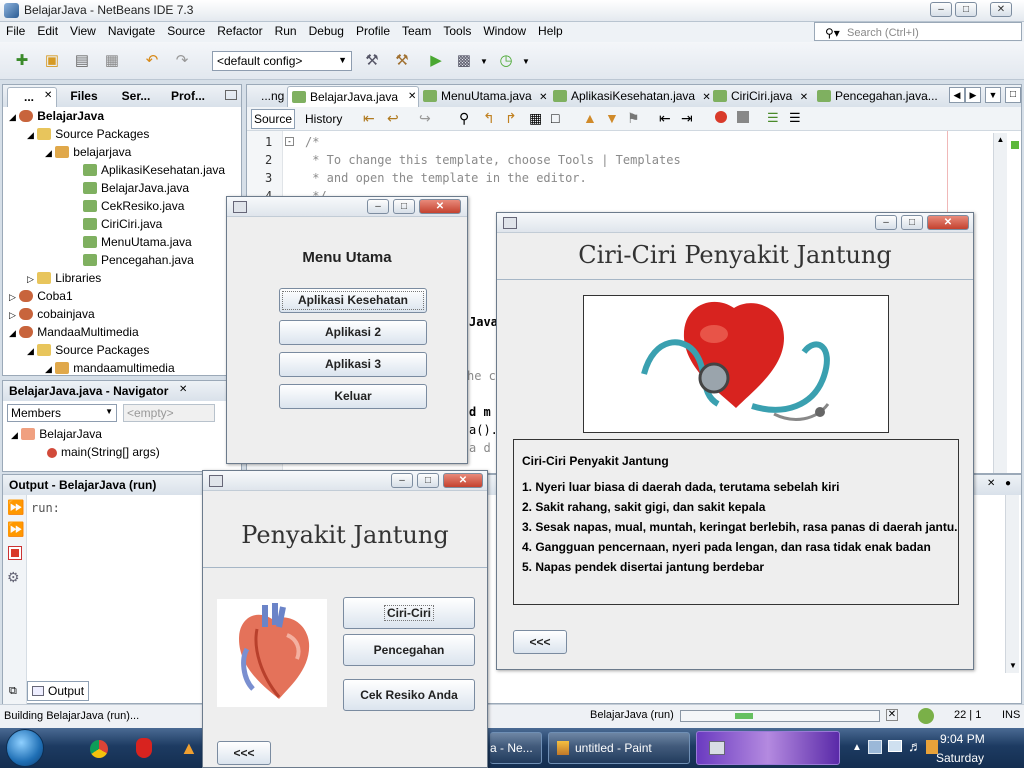 The width and height of the screenshot is (1024, 768). Describe the element at coordinates (416, 31) in the screenshot. I see `menu-team: Team` at that location.